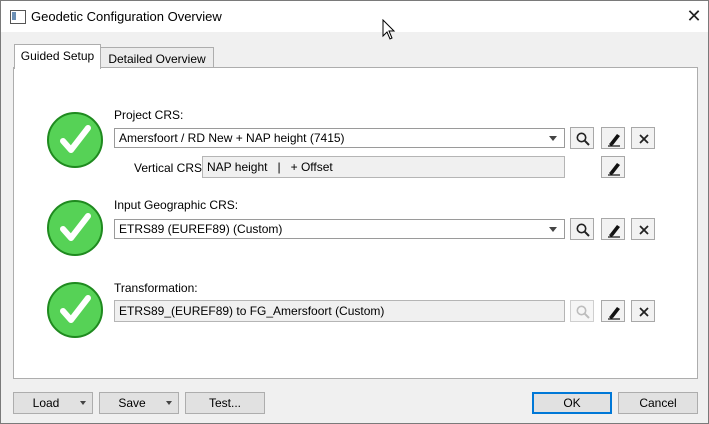 This screenshot has height=424, width=709. Describe the element at coordinates (176, 205) in the screenshot. I see `input-crs-label: Input Geographic CRS:` at that location.